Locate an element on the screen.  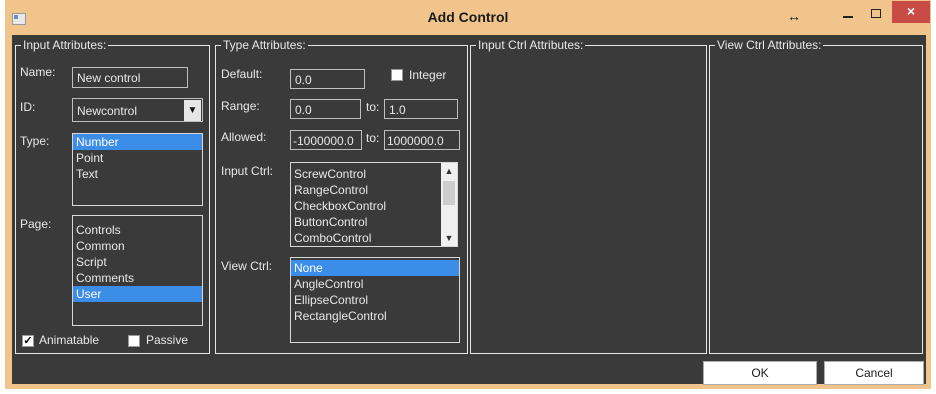
view-ctrl-option-ellipsecontrol: EllipseControl is located at coordinates (375, 300).